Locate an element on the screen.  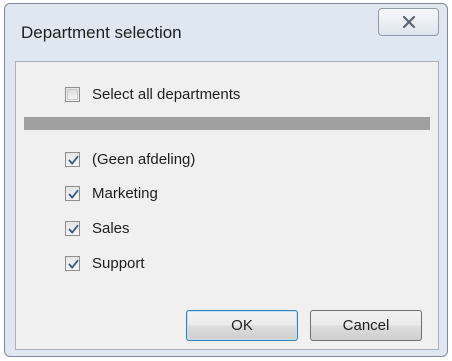
department-label: Marketing is located at coordinates (125, 193).